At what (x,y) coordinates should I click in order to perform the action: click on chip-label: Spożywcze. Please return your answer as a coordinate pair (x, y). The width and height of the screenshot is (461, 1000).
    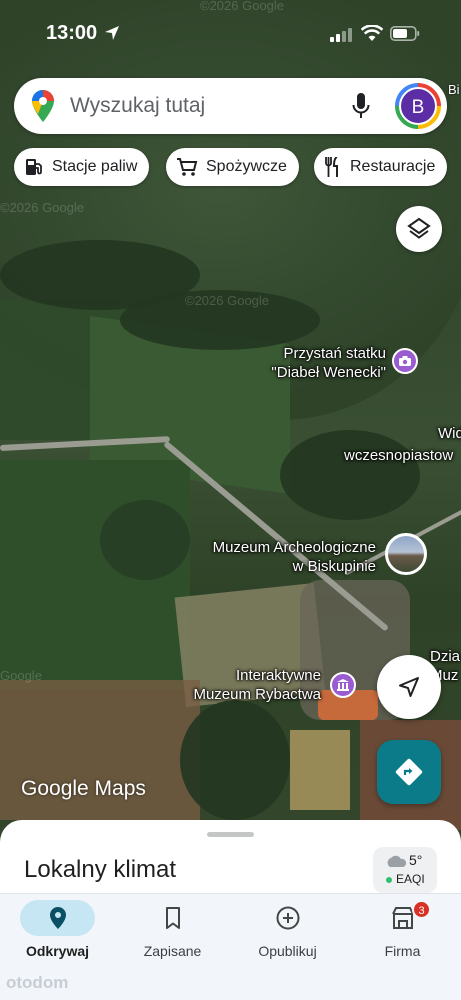
    Looking at the image, I should click on (246, 166).